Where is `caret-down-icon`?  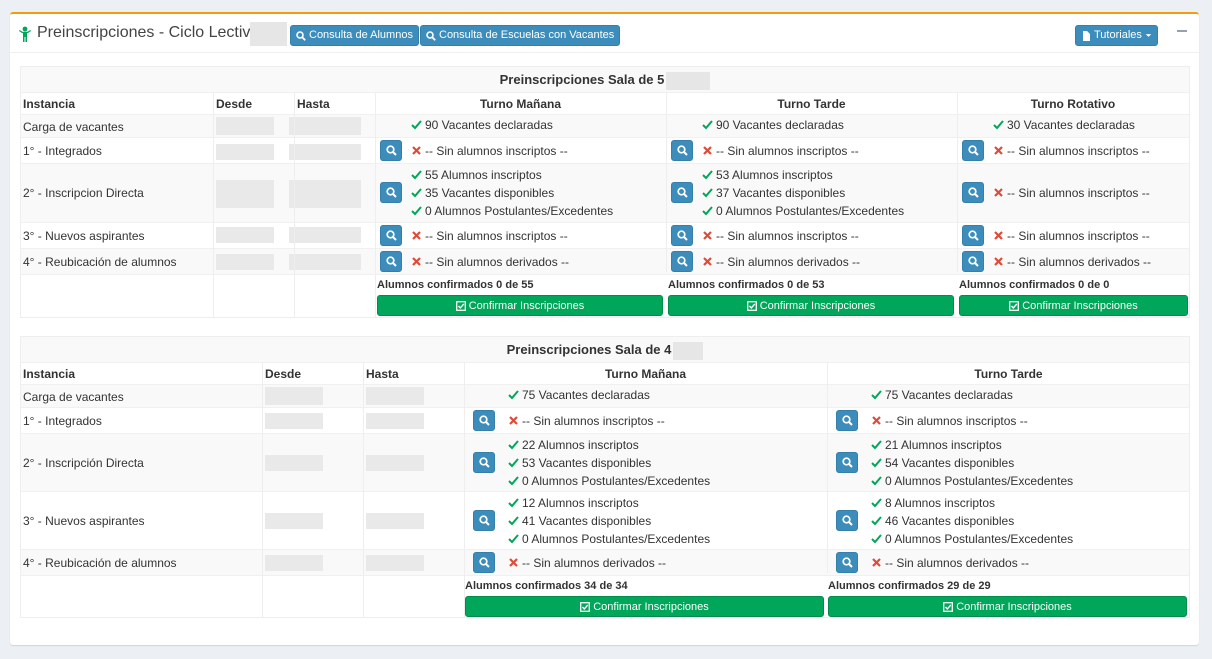 caret-down-icon is located at coordinates (1148, 35).